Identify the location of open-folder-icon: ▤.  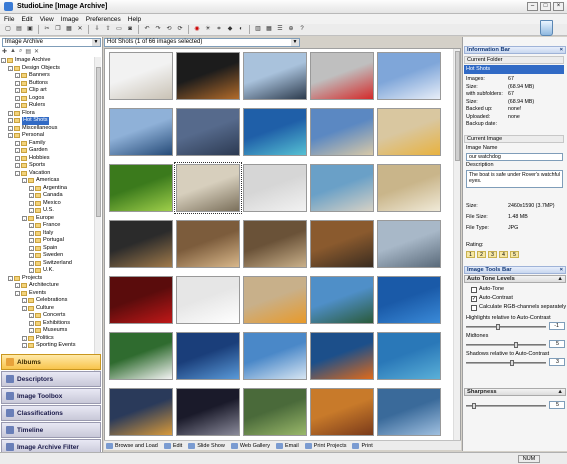
(19, 29).